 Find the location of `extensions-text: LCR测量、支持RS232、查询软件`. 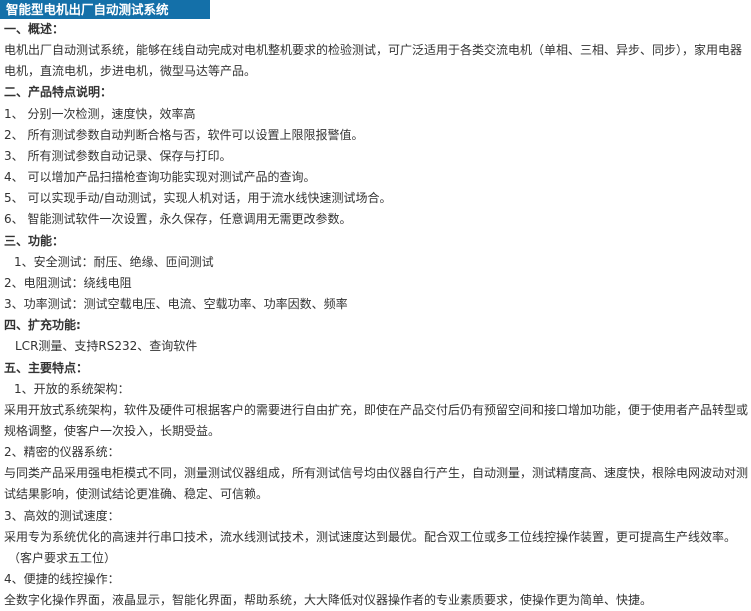

extensions-text: LCR测量、支持RS232、查询软件 is located at coordinates (106, 346).